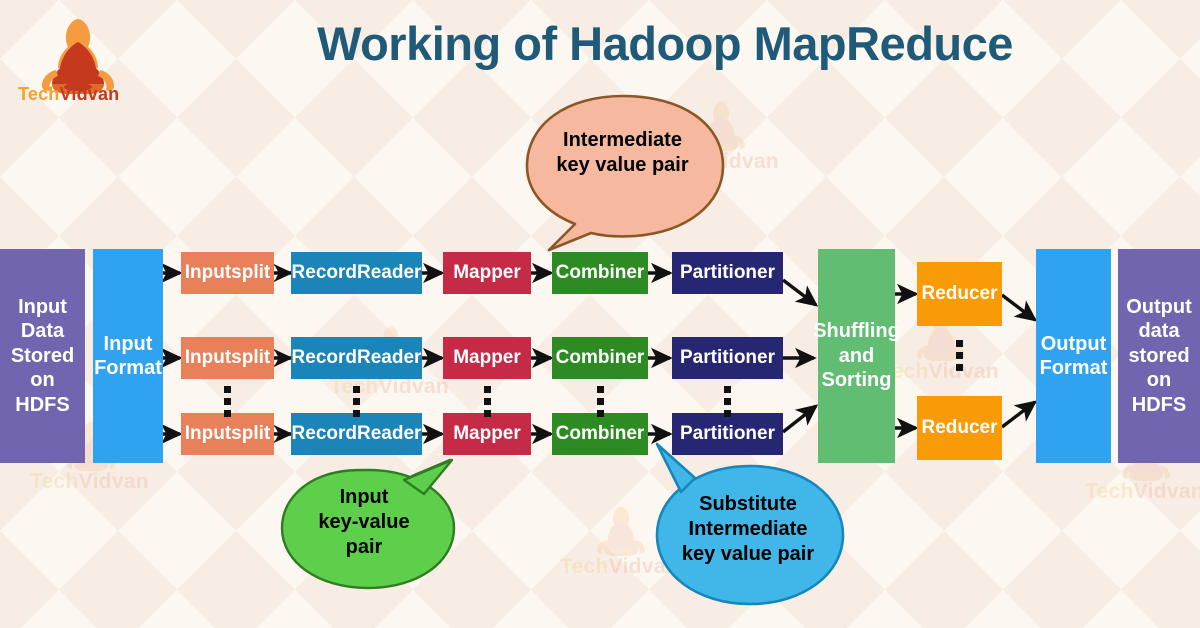  I want to click on output-data-hdfs-block: Output data stored on HDFS, so click(1159, 356).